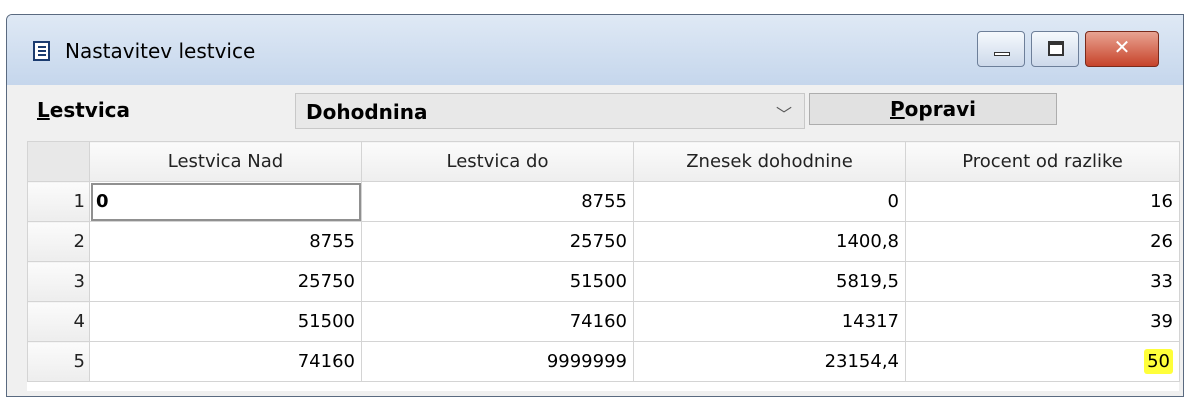 This screenshot has height=397, width=1184. I want to click on minimize-icon, so click(1002, 54).